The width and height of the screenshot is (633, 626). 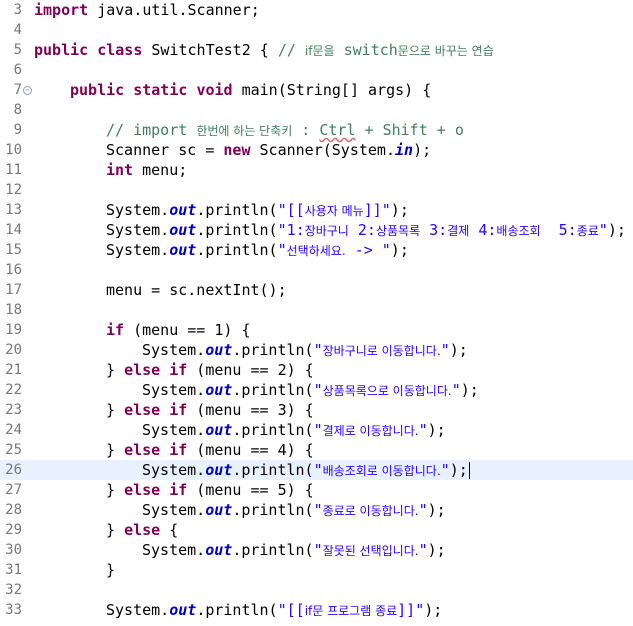 What do you see at coordinates (316, 70) in the screenshot?
I see `code-line: 6` at bounding box center [316, 70].